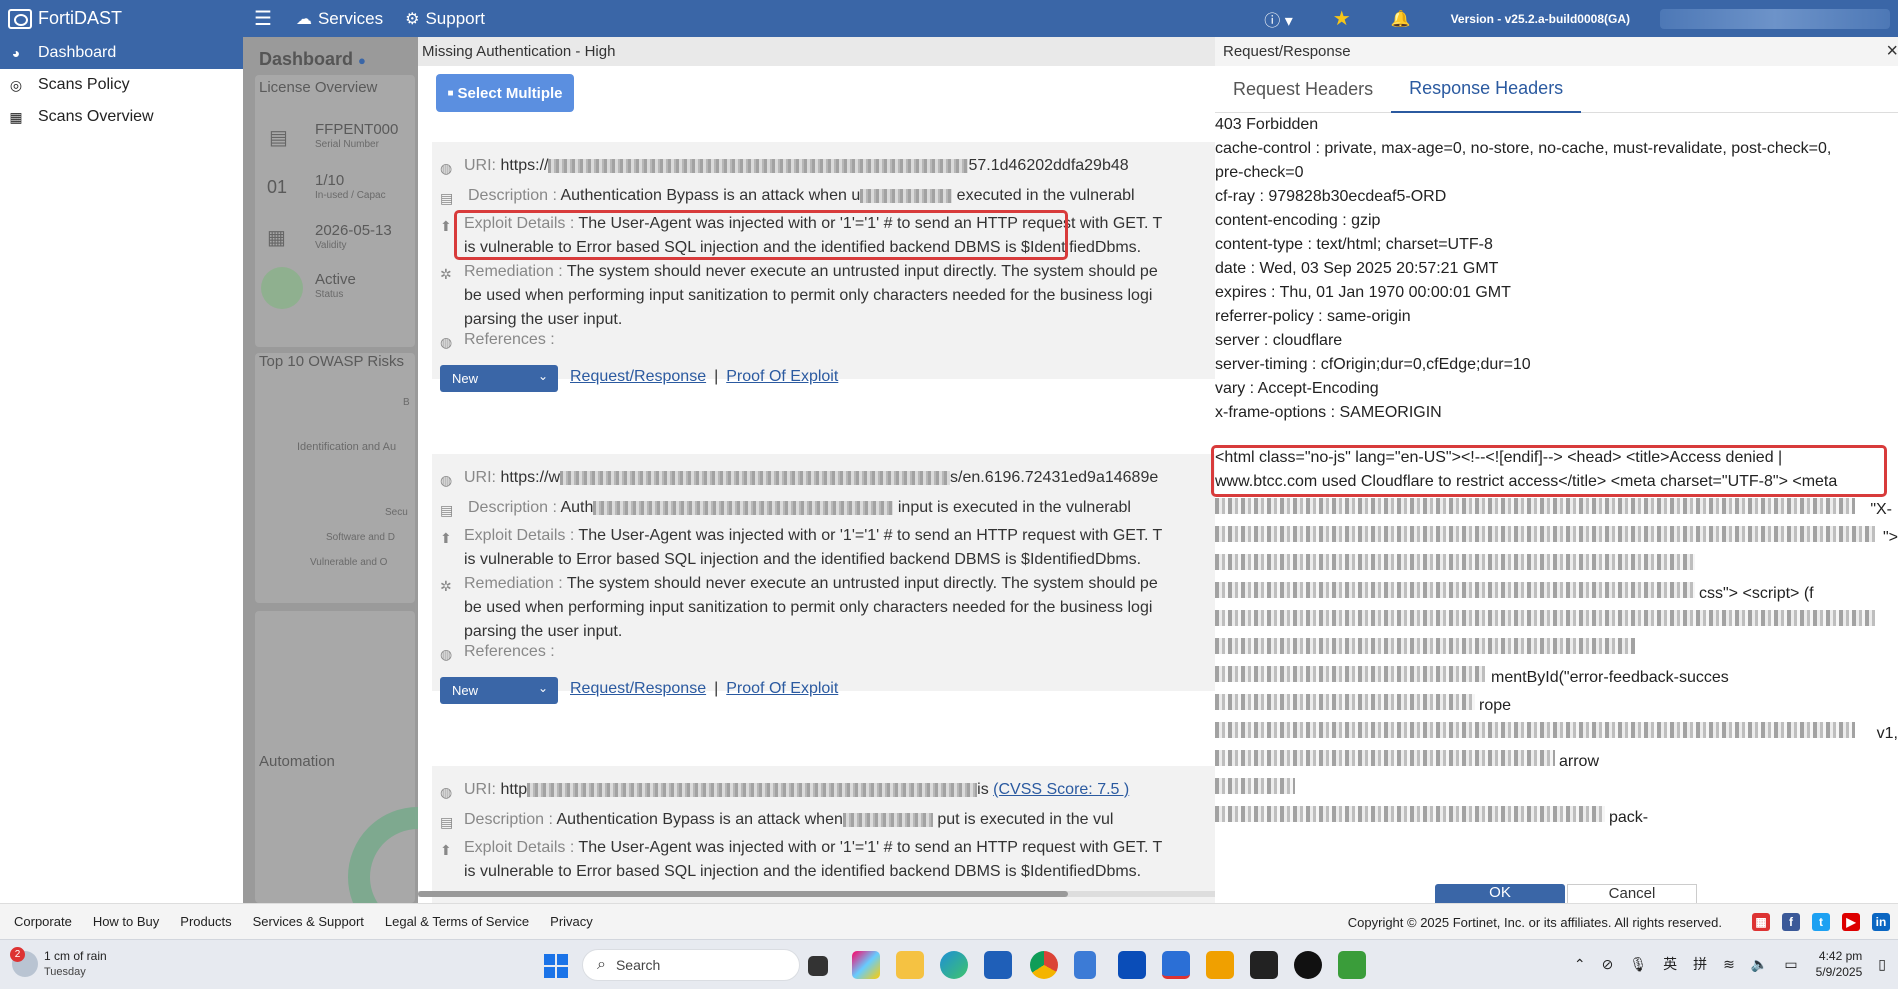 Image resolution: width=1898 pixels, height=989 pixels. Describe the element at coordinates (556, 966) in the screenshot. I see `windows-start-icon` at that location.